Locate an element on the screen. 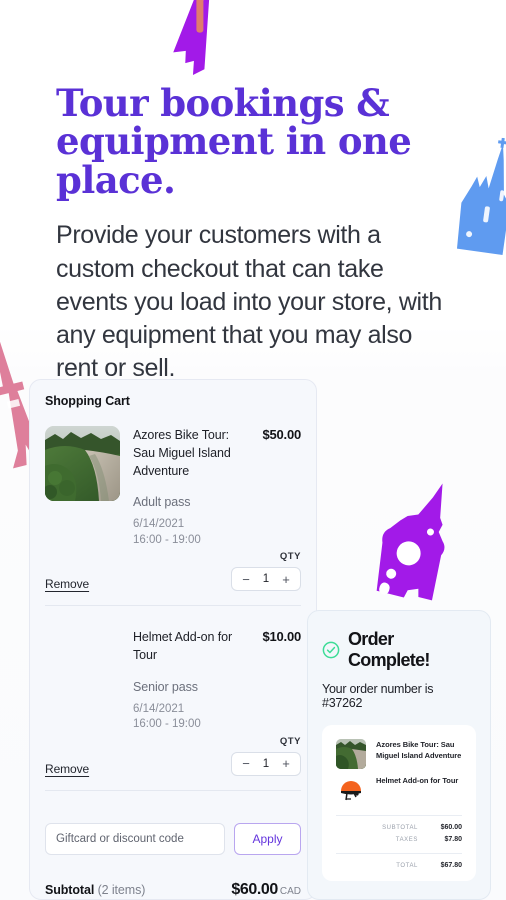 This screenshot has height=900, width=506. windmill-icon is located at coordinates (193, 43).